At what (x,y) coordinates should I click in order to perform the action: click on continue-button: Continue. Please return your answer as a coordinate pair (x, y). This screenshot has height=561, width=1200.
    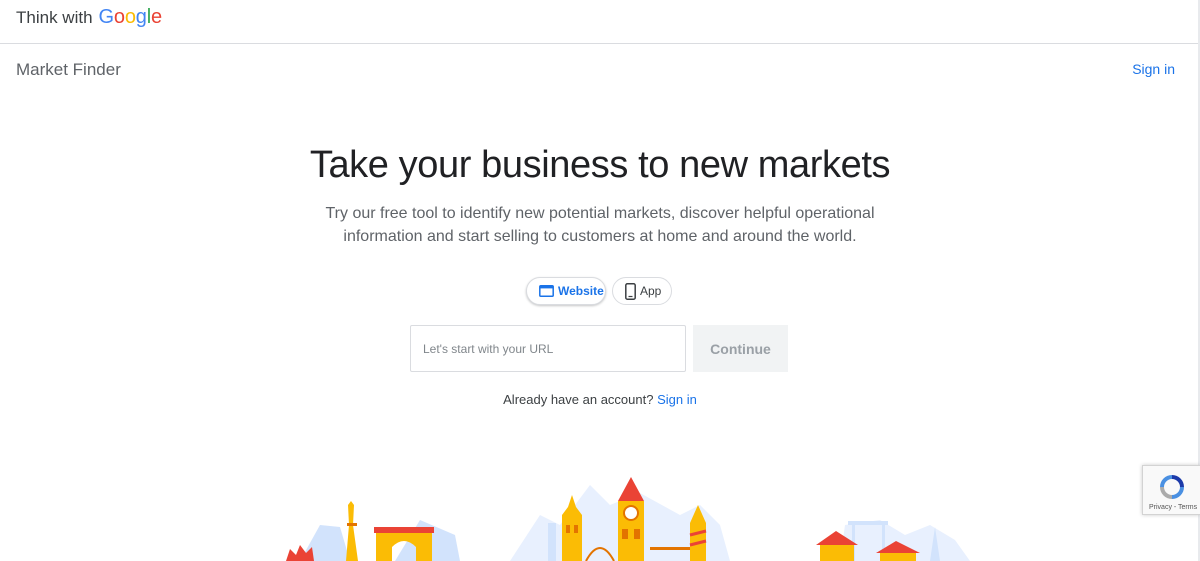
    Looking at the image, I should click on (740, 348).